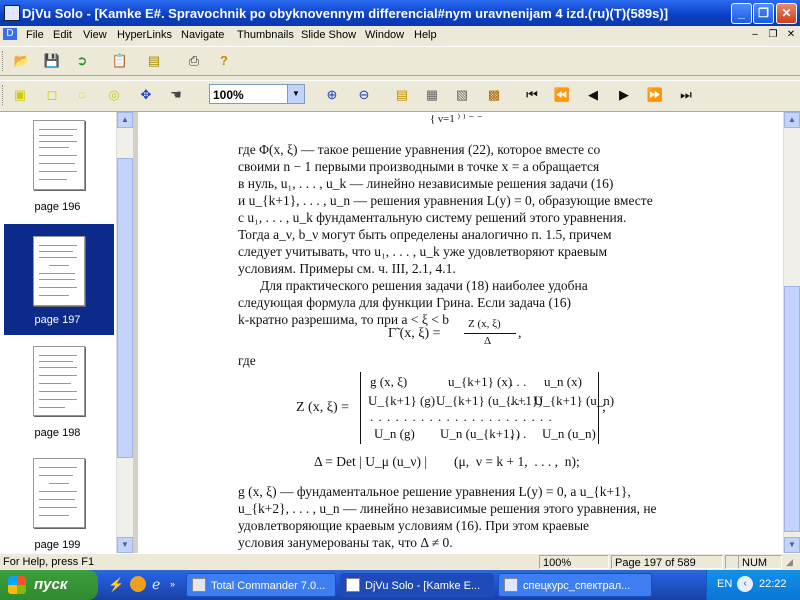 The image size is (800, 600). What do you see at coordinates (563, 381) in the screenshot?
I see `matrix-cell: u_n (x)` at bounding box center [563, 381].